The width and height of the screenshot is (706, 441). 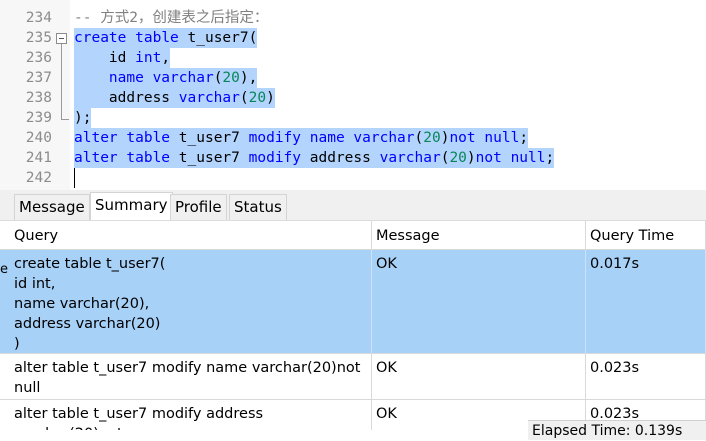 What do you see at coordinates (248, 78) in the screenshot?
I see `punctuation: ),` at bounding box center [248, 78].